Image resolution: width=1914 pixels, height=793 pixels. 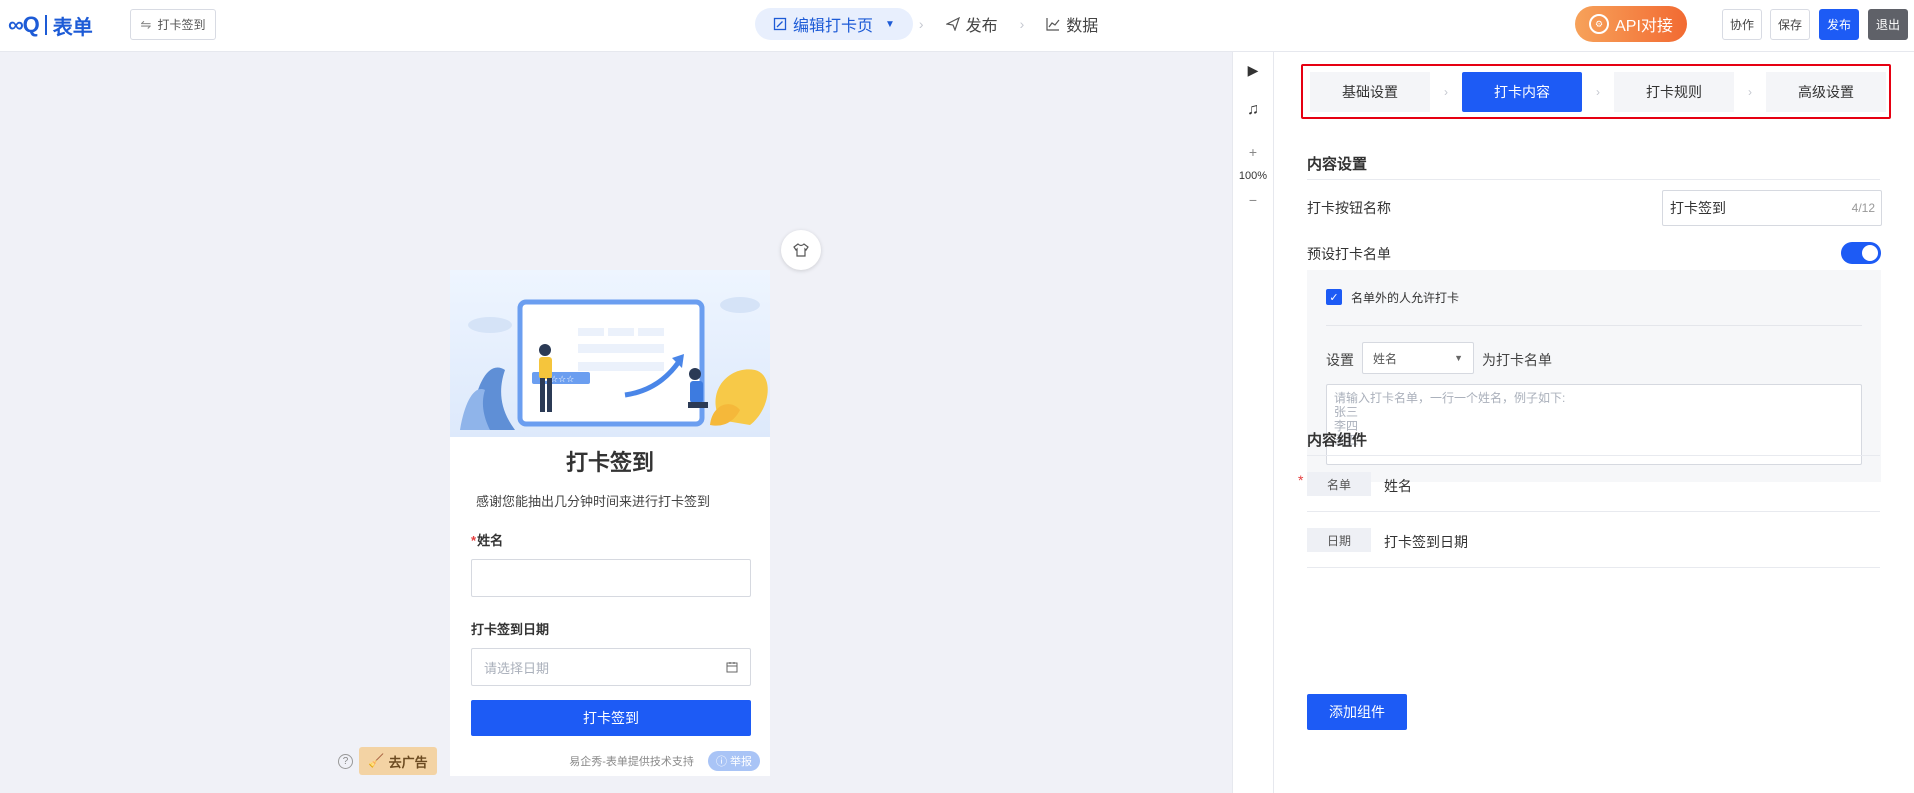 I want to click on button-name-input: 打卡签到 4/12, so click(x=1772, y=208).